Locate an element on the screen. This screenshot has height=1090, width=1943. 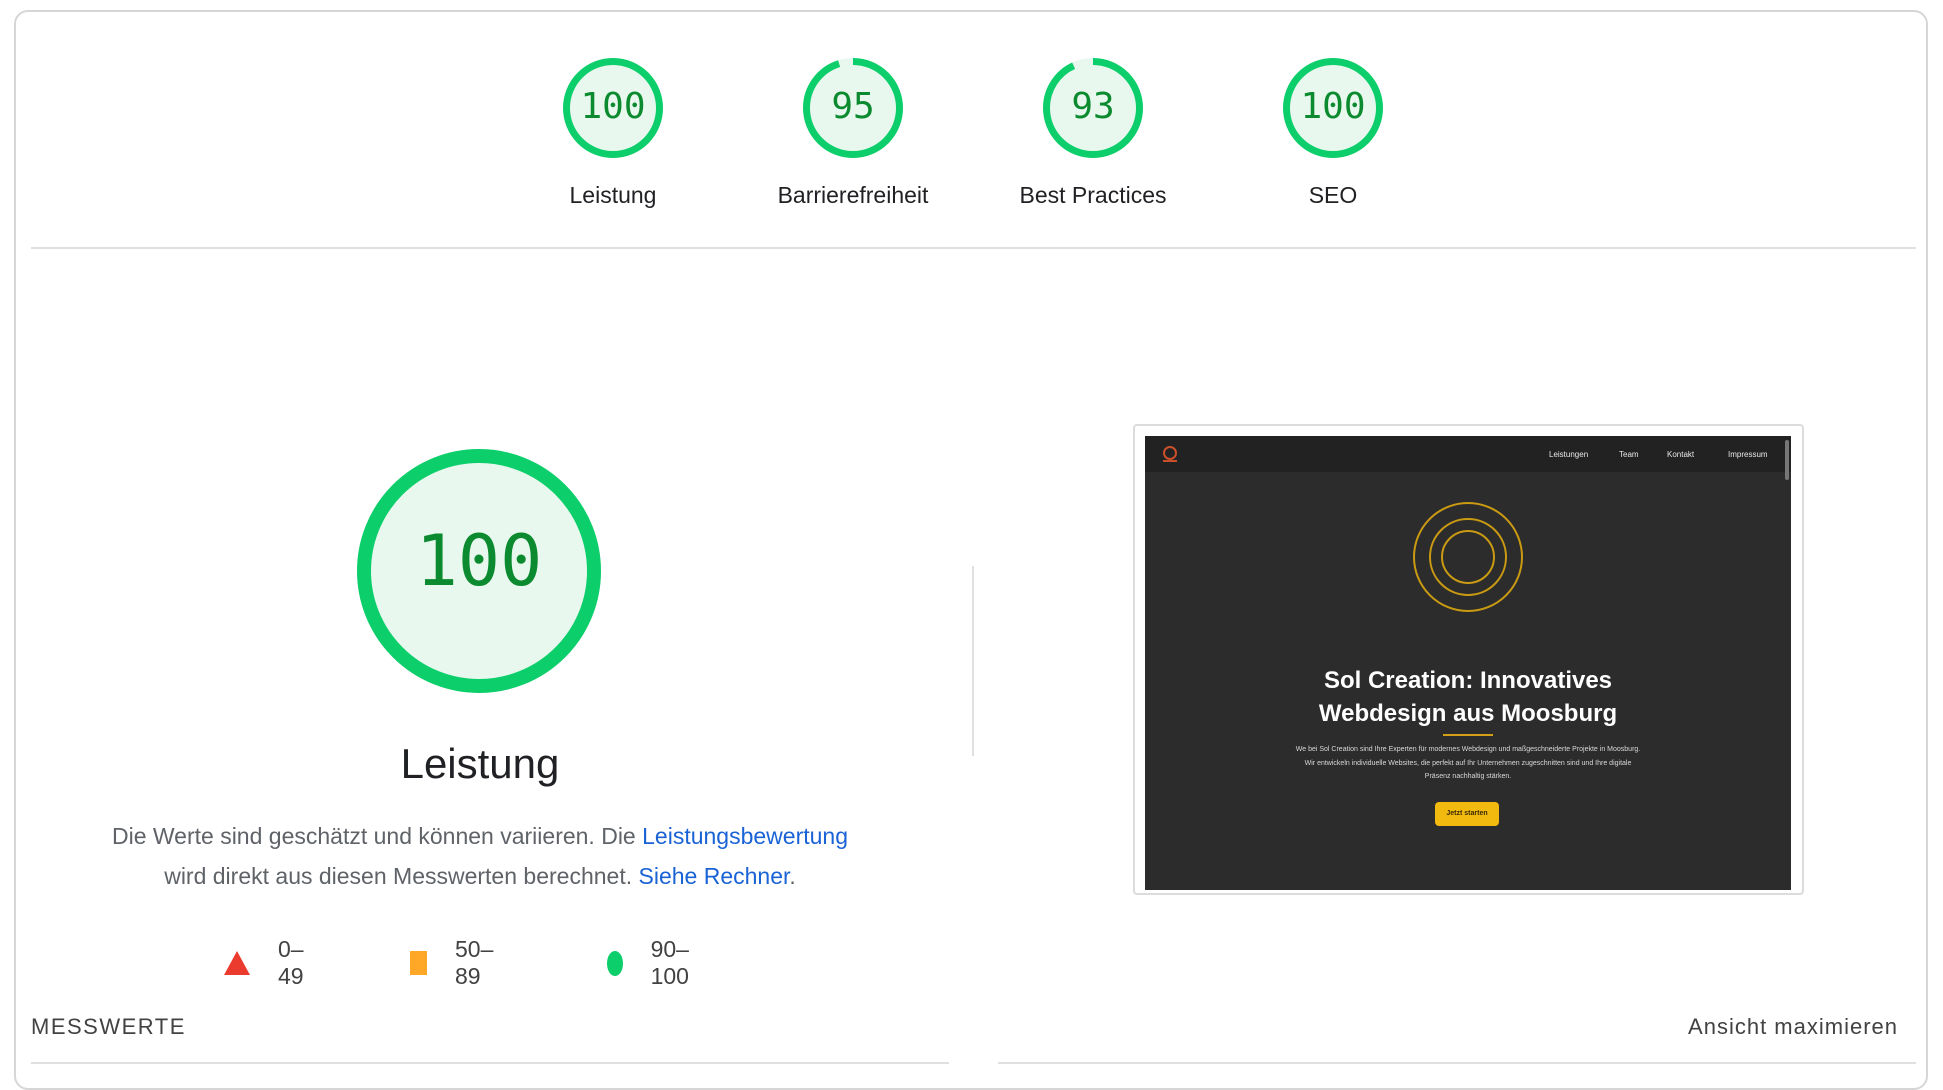
vertical-divider is located at coordinates (973, 661).